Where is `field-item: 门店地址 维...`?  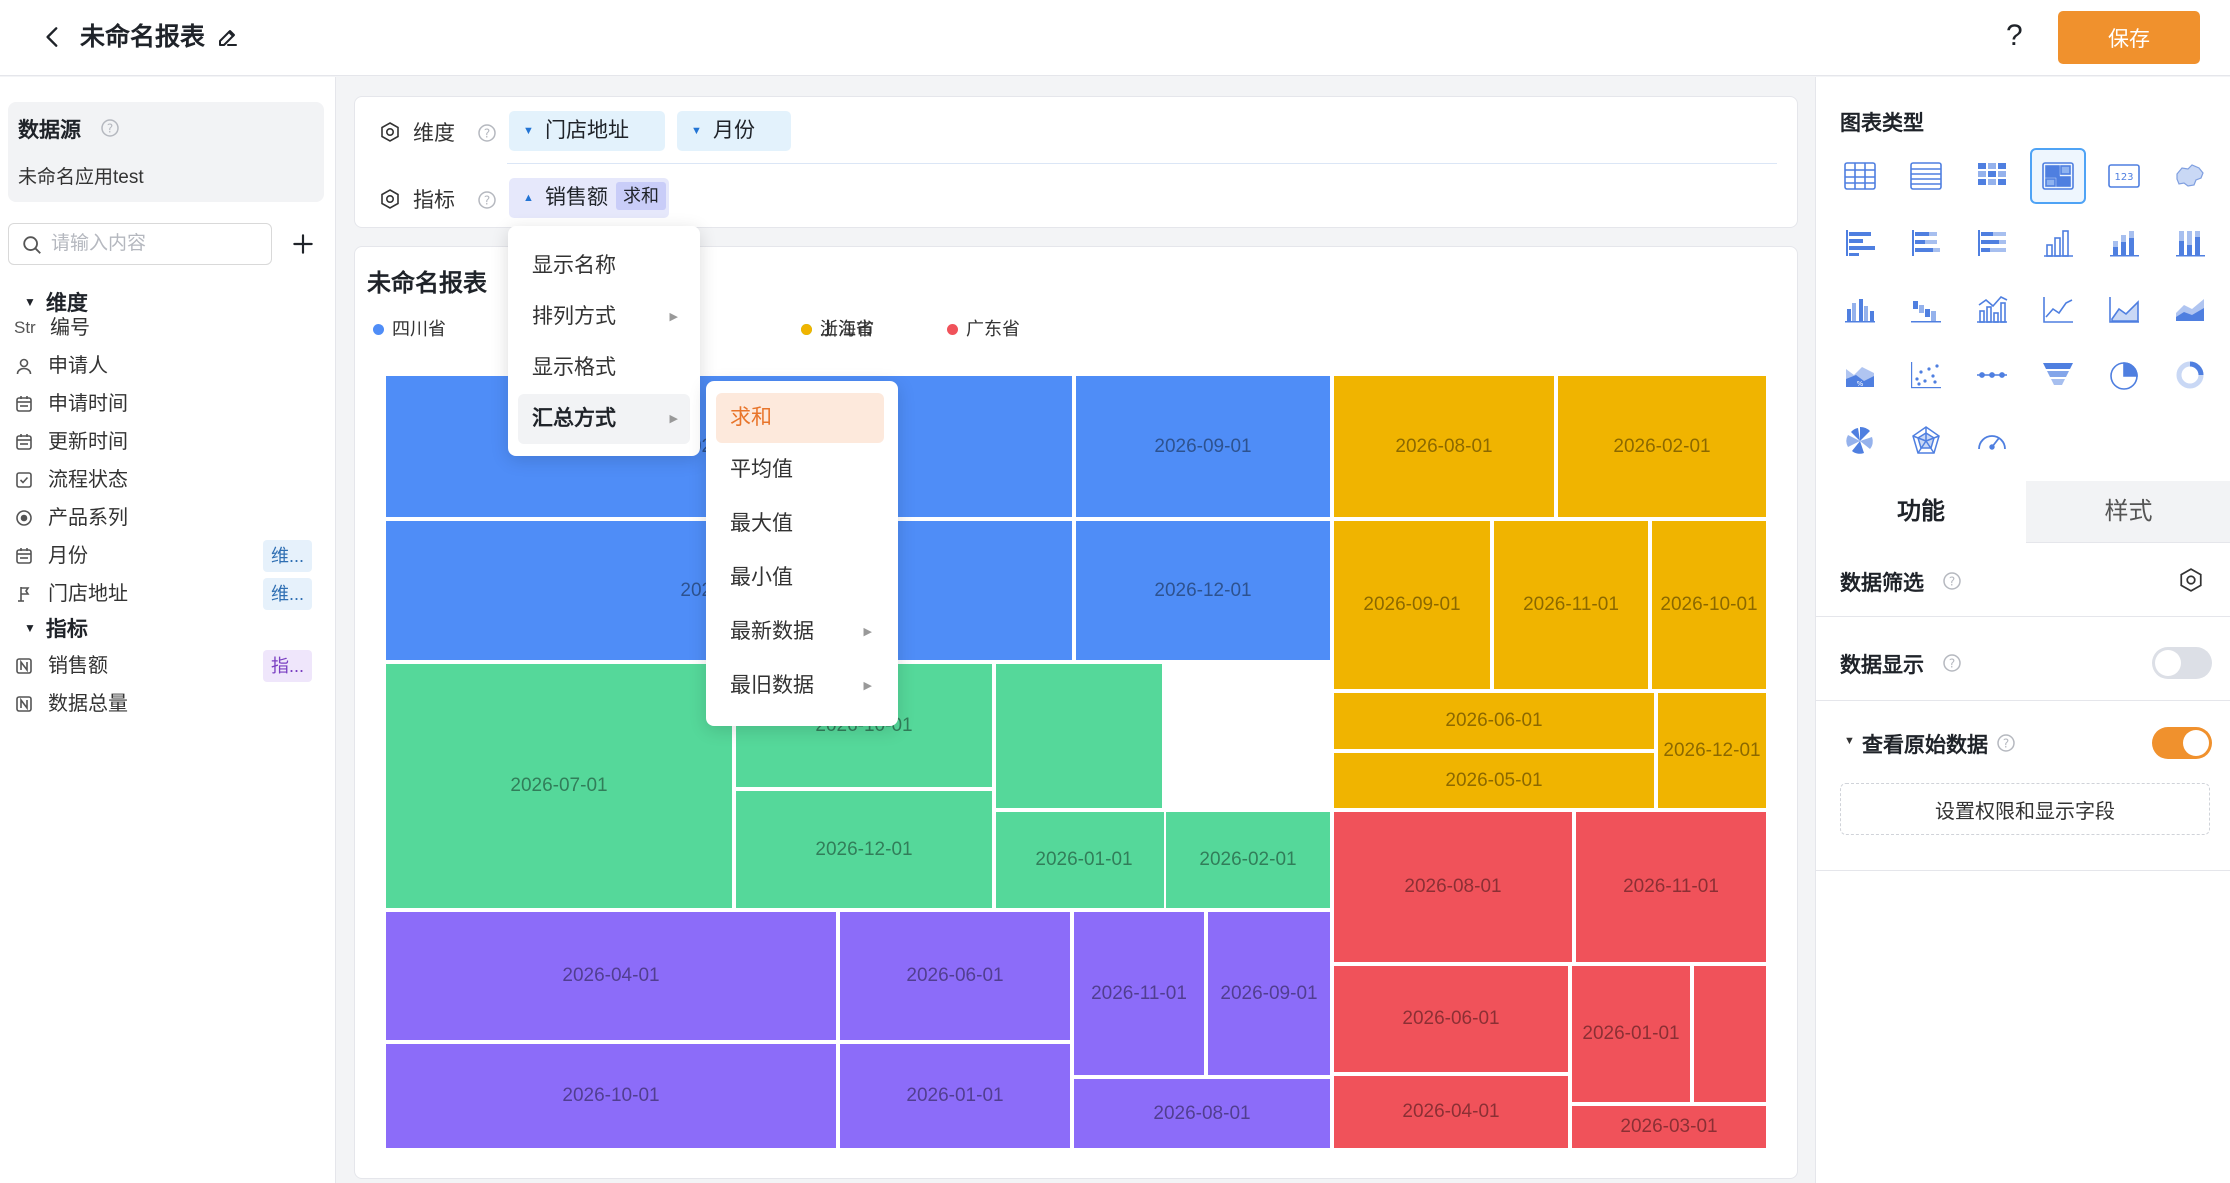 field-item: 门店地址 维... is located at coordinates (169, 594).